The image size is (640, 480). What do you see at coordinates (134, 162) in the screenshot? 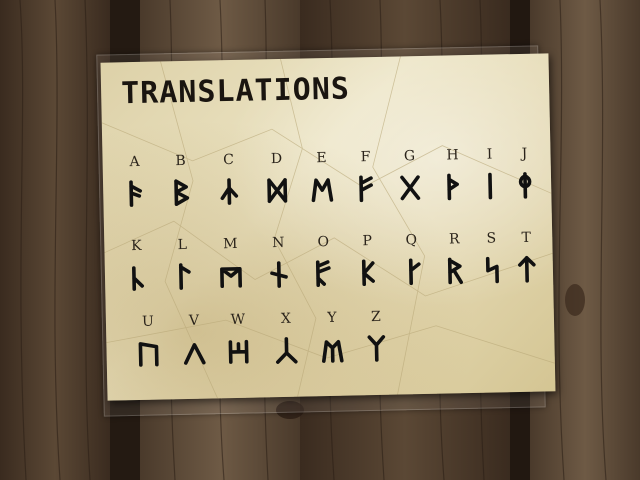
I see `latin-letter: A` at bounding box center [134, 162].